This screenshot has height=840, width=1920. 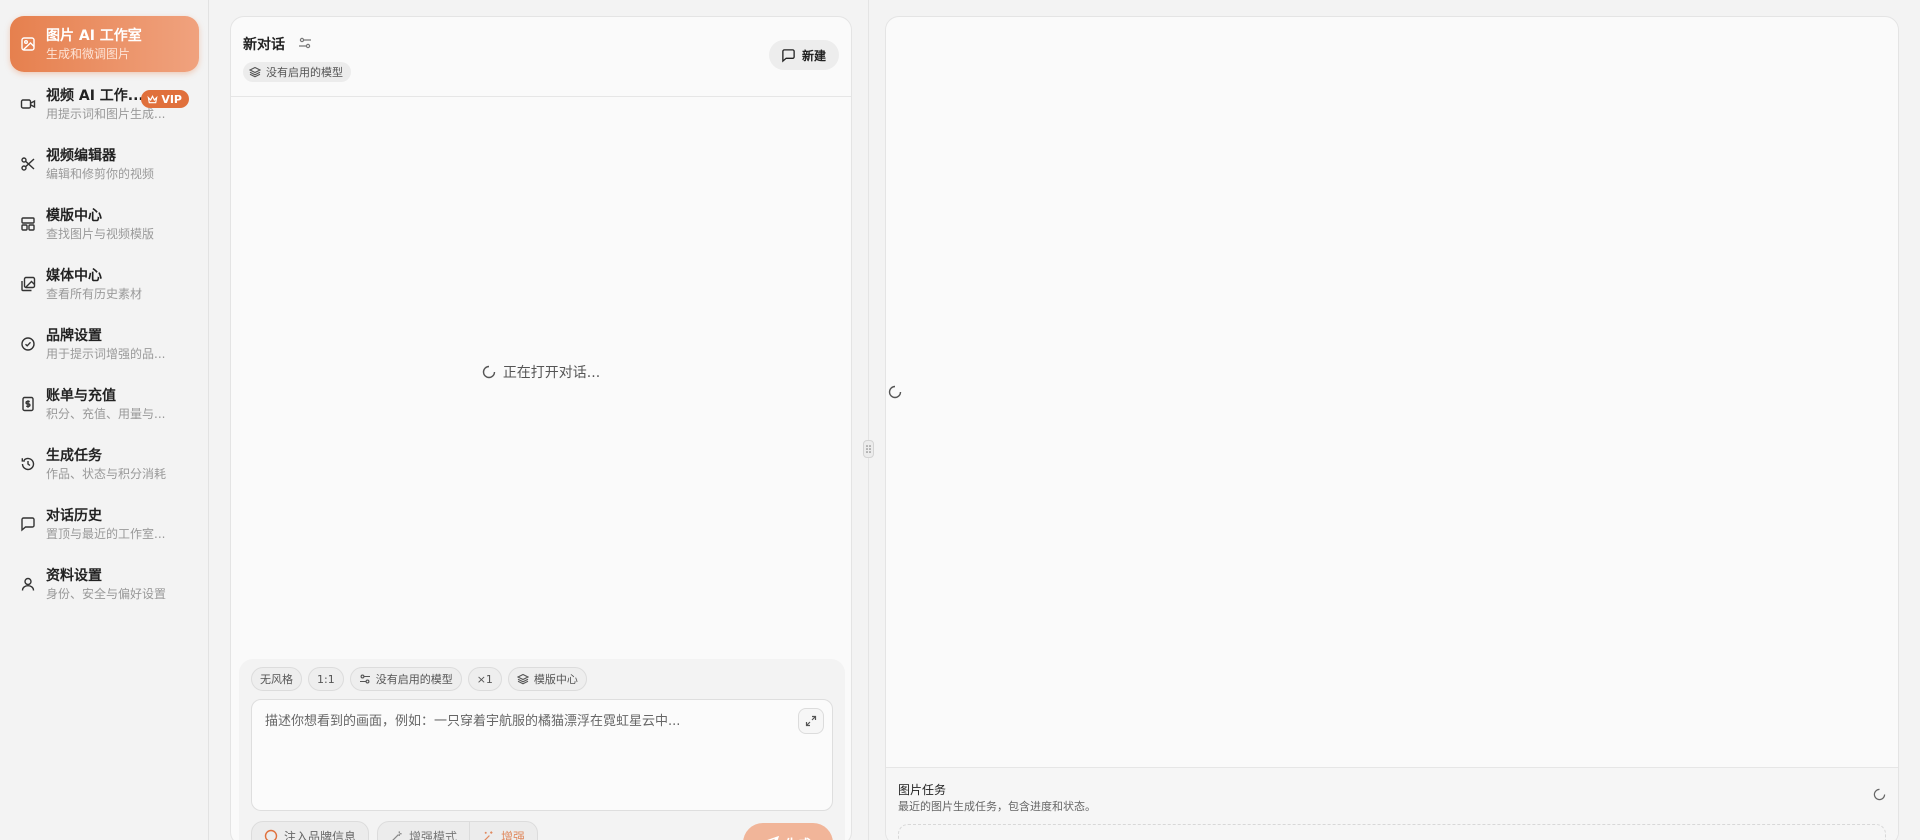 What do you see at coordinates (1392, 832) in the screenshot?
I see `image-tasks-list` at bounding box center [1392, 832].